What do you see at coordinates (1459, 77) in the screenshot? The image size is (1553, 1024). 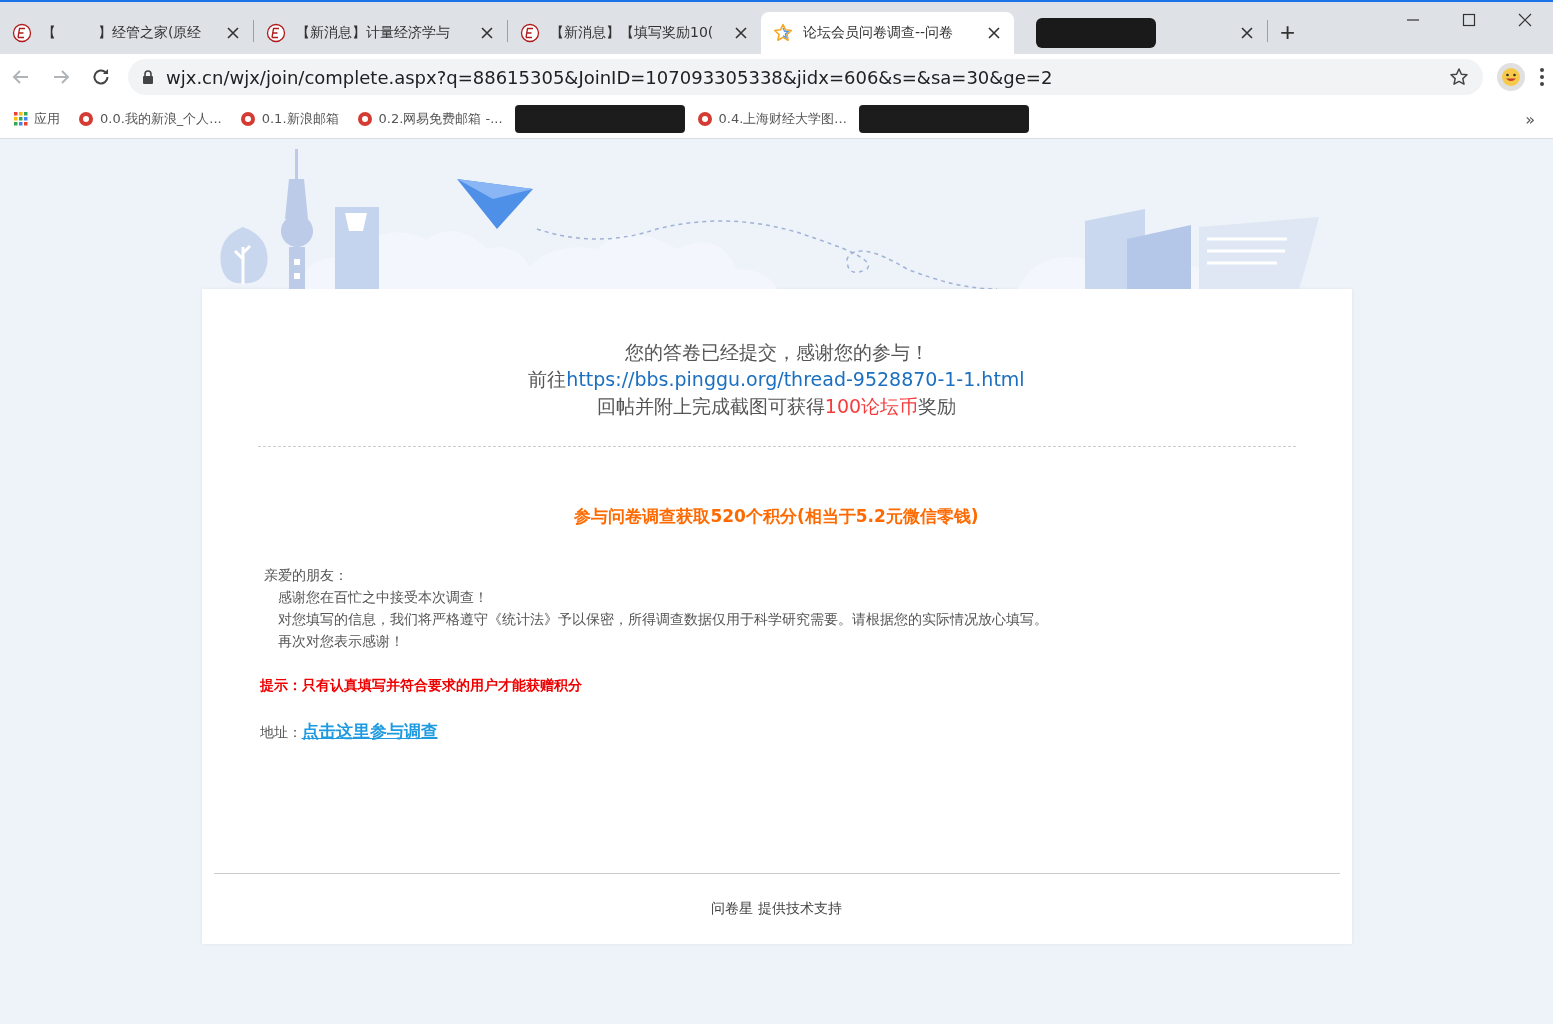 I see `bookmark-star-icon` at bounding box center [1459, 77].